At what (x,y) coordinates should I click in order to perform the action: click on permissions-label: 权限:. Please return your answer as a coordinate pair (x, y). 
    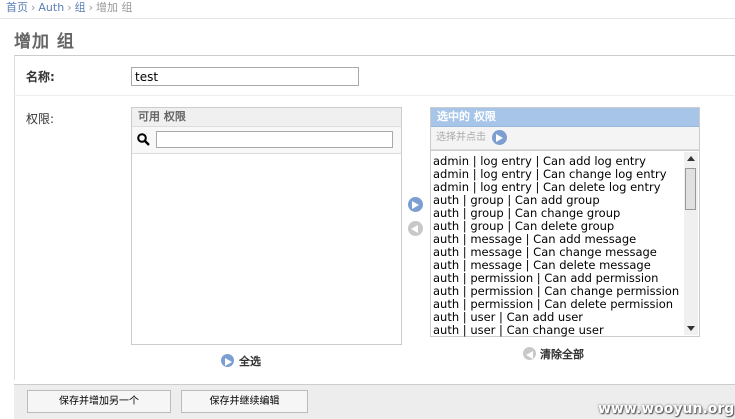
    Looking at the image, I should click on (40, 119).